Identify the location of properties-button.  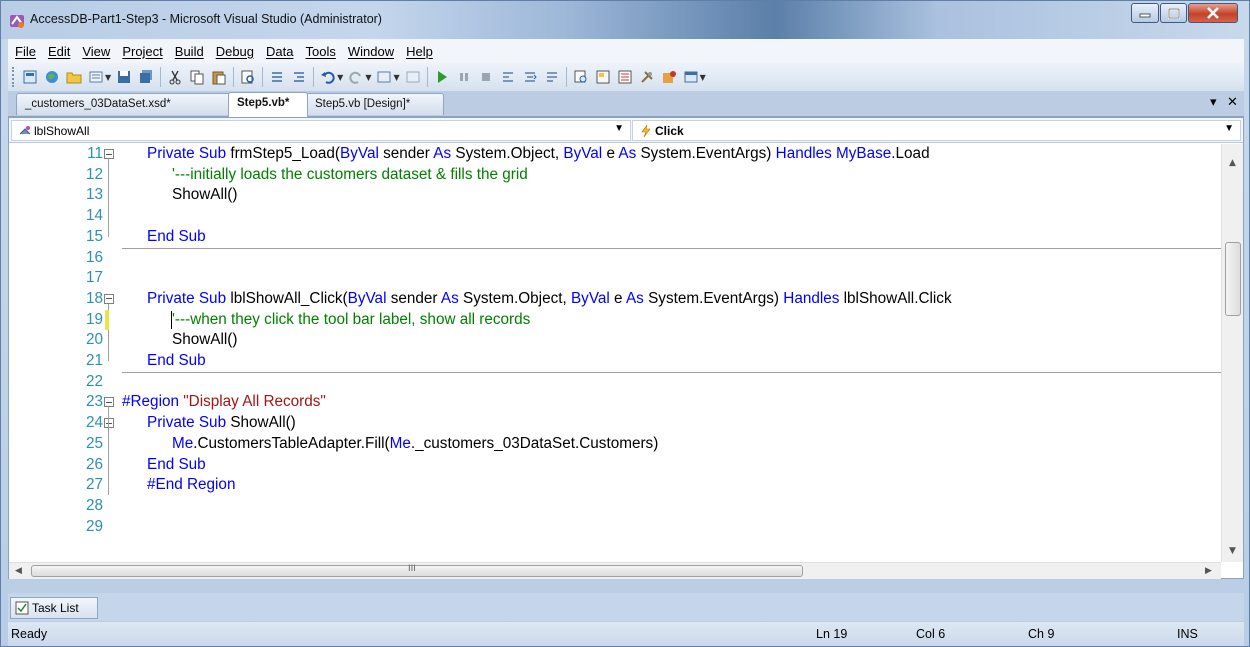
(625, 77).